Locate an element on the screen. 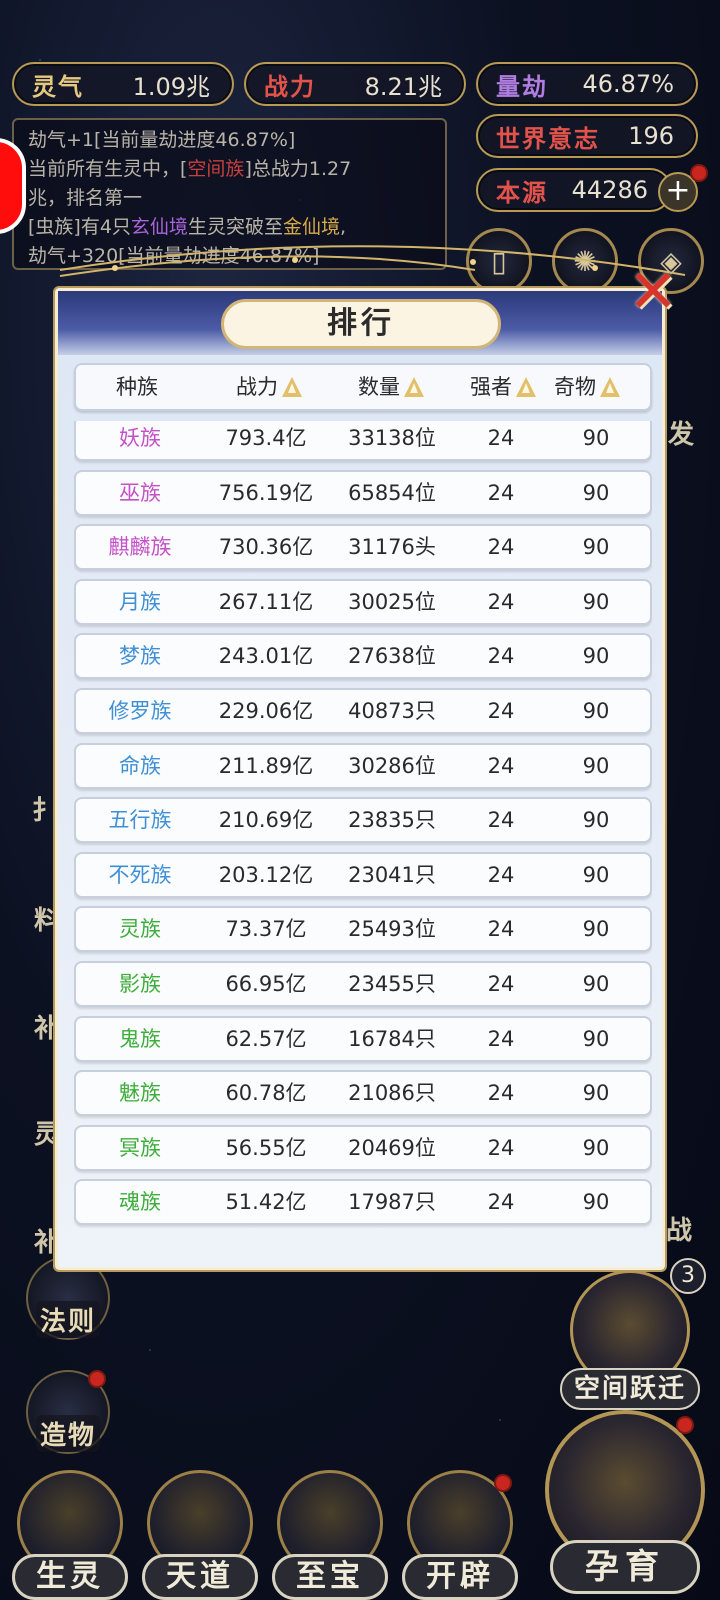  table-row: 梦族 243.01亿 27638位 24 90 is located at coordinates (363, 656).